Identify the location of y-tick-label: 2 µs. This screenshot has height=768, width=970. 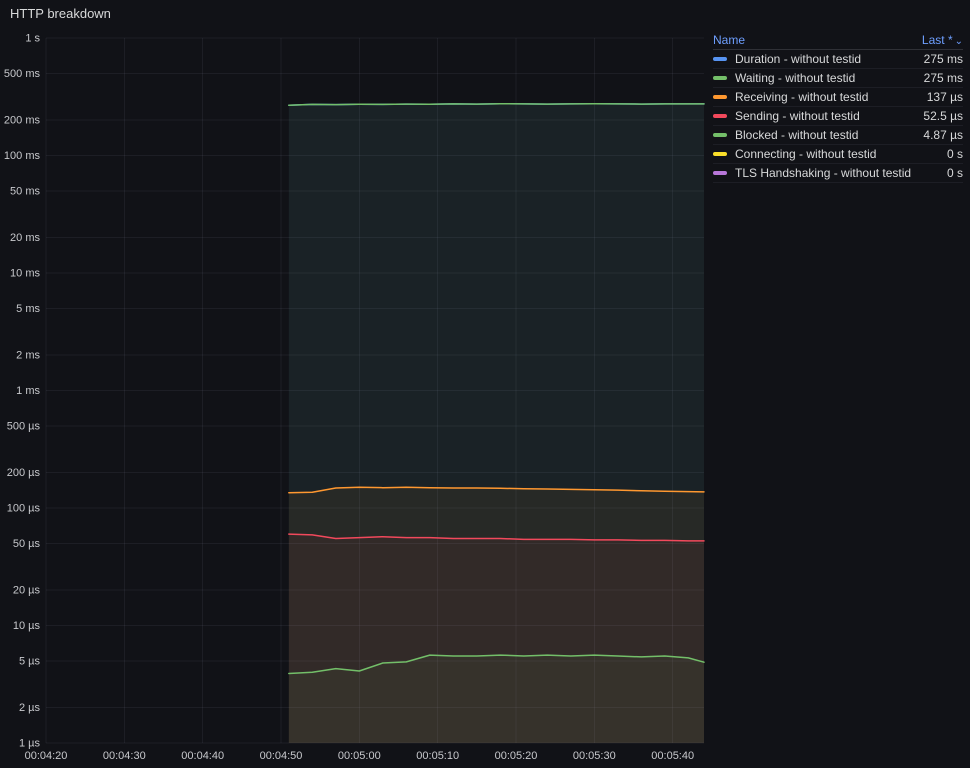
(30, 708).